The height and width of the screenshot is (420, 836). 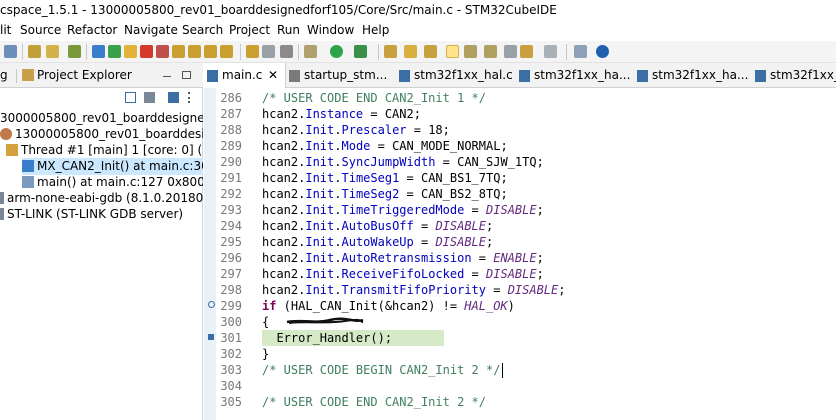 I want to click on forward-icon, so click(x=550, y=51).